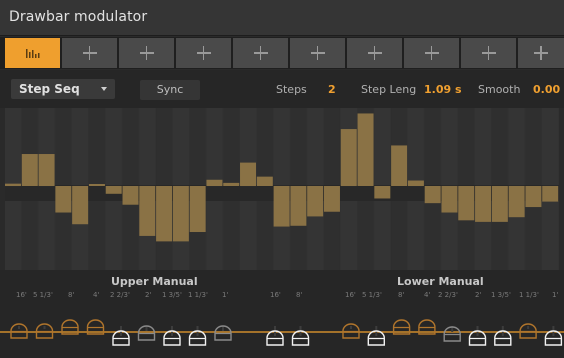  I want to click on step-length-label: Step Leng, so click(389, 89).